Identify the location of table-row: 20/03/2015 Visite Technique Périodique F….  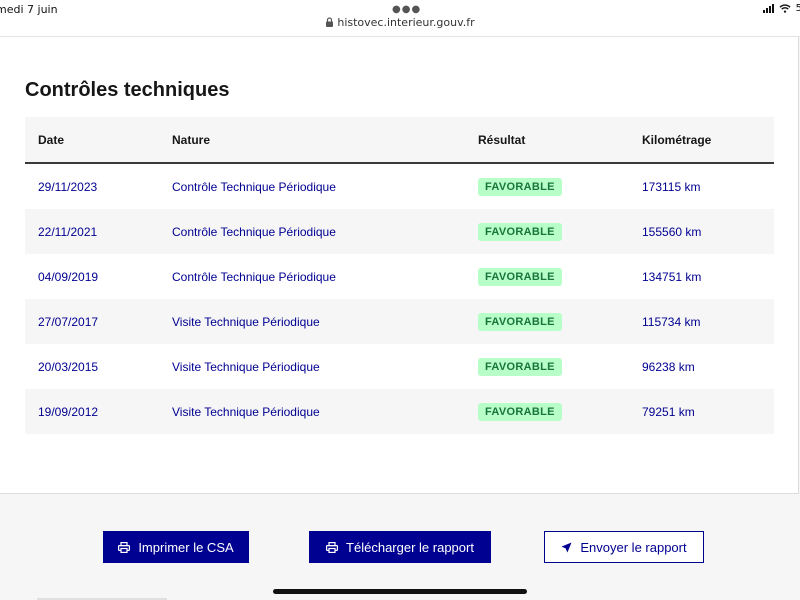
(399, 366).